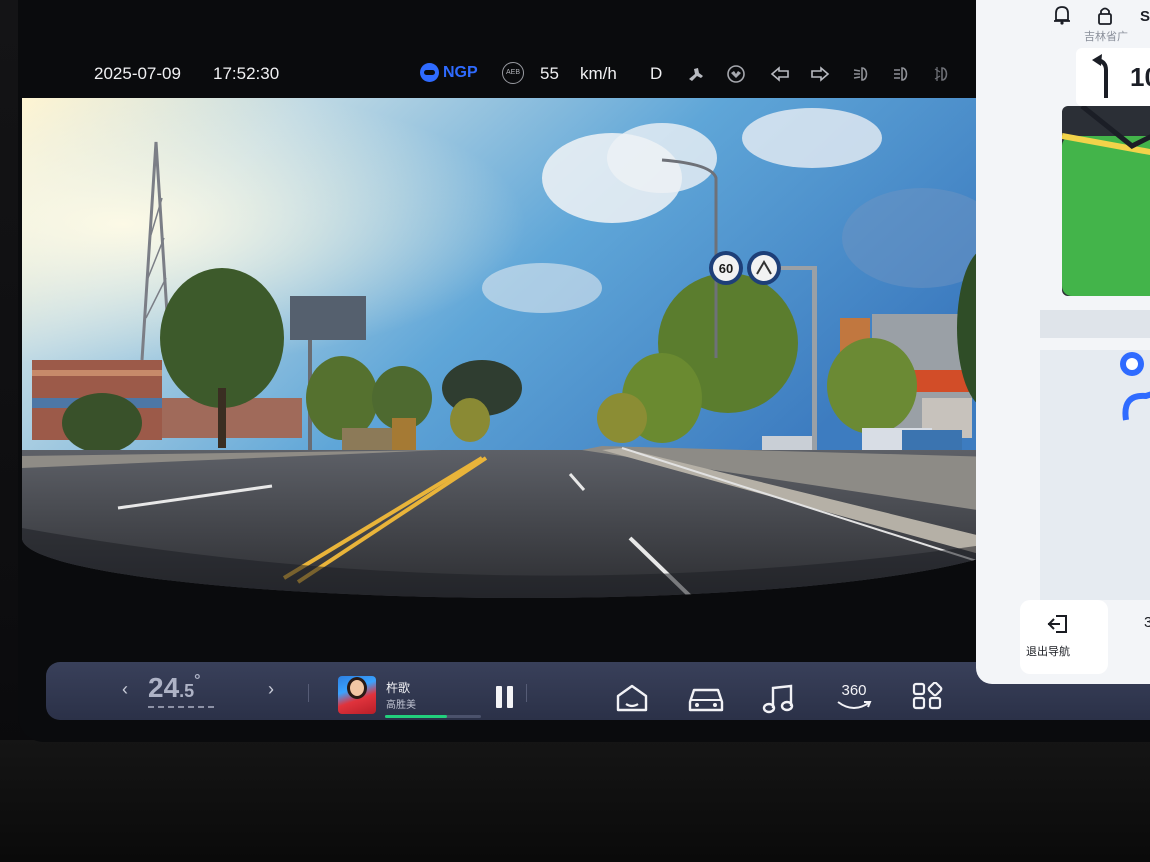 Image resolution: width=1150 pixels, height=862 pixels. I want to click on pause-icon-bar-right, so click(510, 697).